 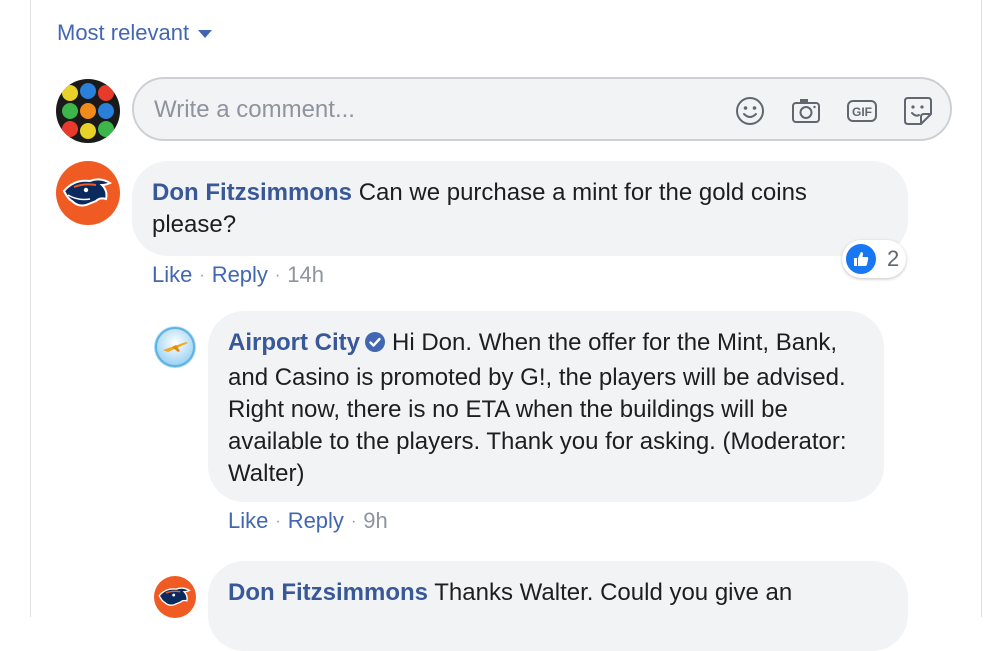 What do you see at coordinates (750, 111) in the screenshot?
I see `emoji-icon` at bounding box center [750, 111].